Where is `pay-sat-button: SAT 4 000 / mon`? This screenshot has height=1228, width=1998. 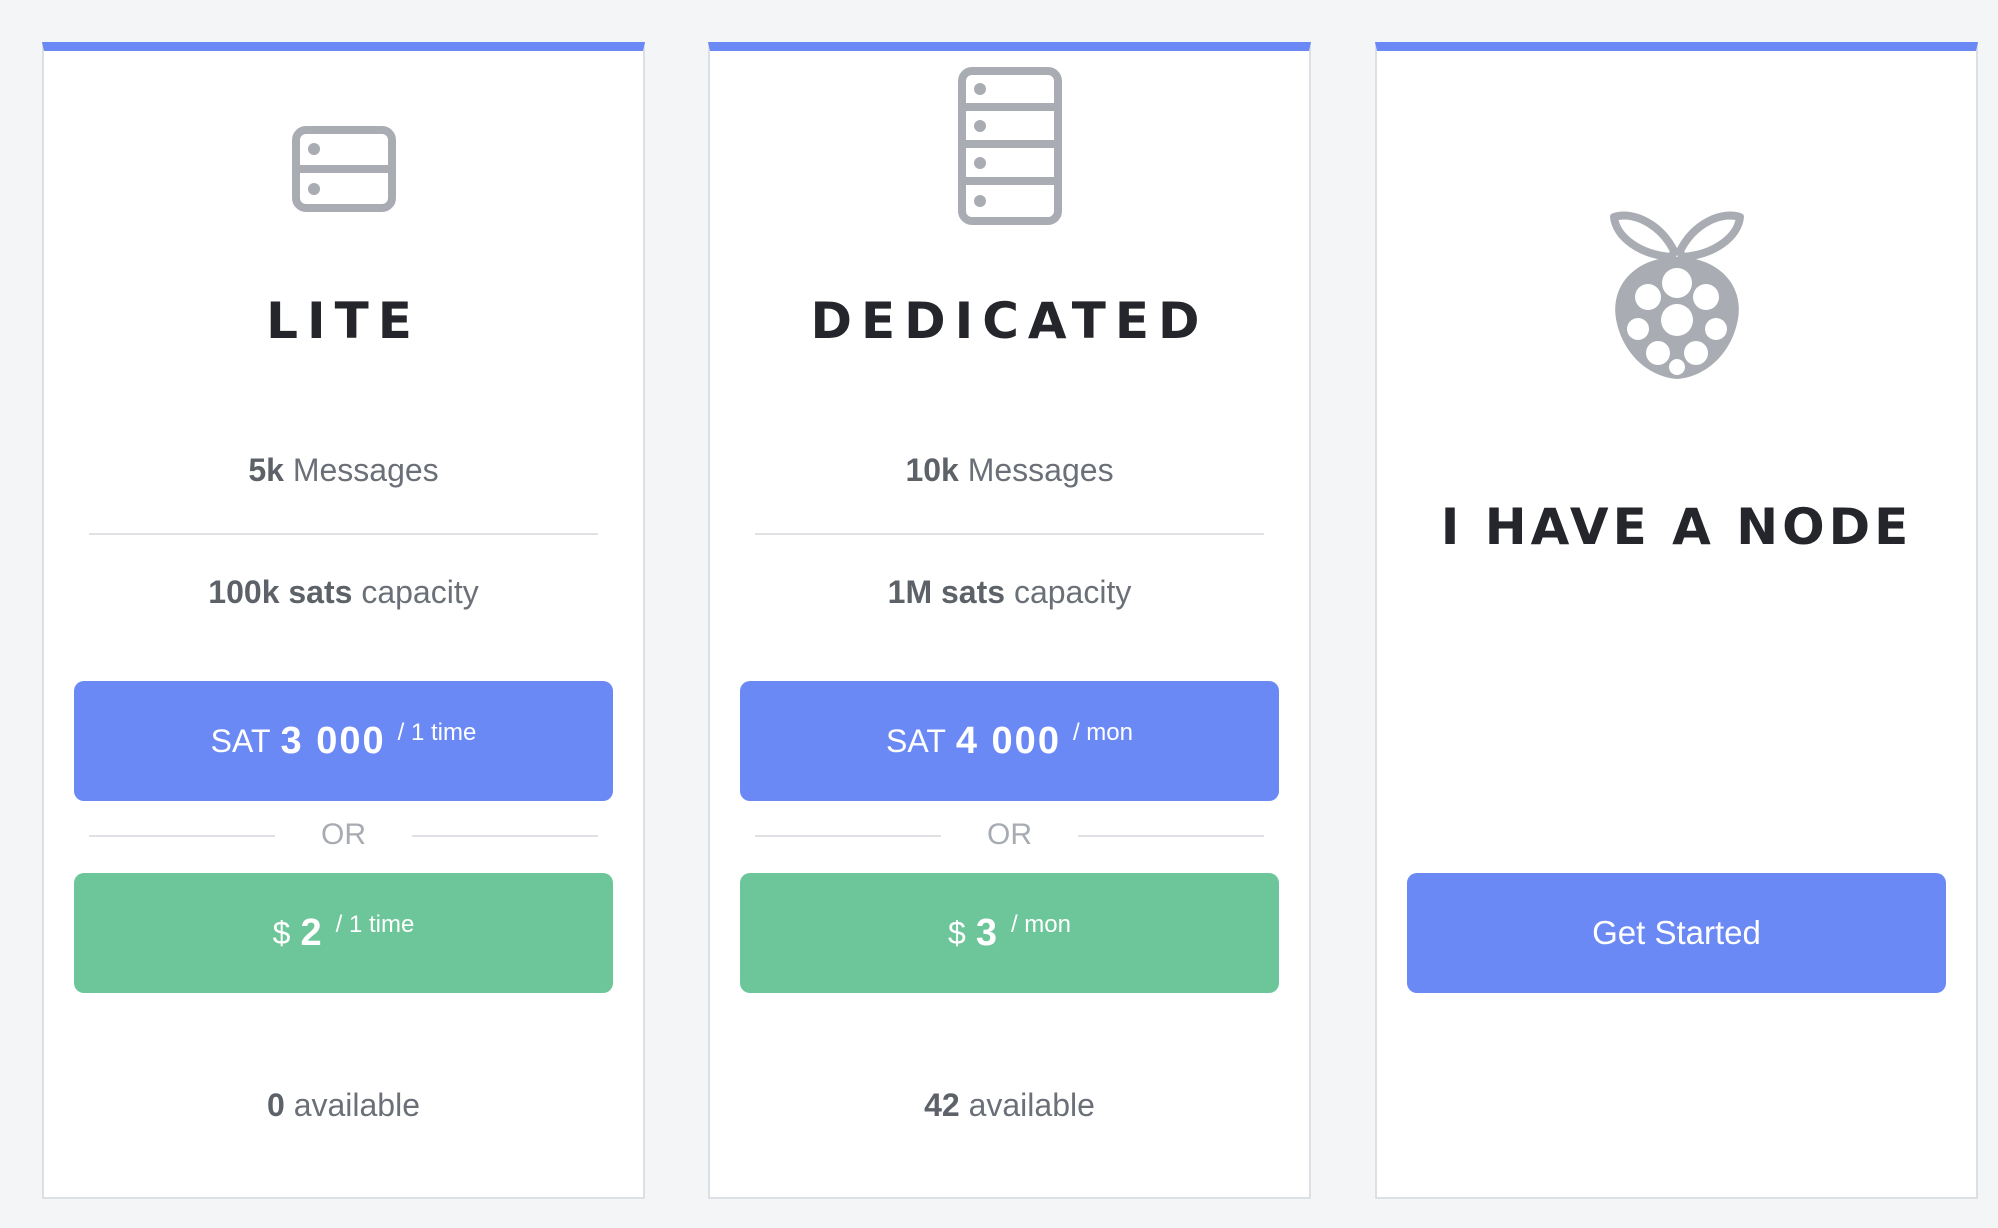 pay-sat-button: SAT 4 000 / mon is located at coordinates (1009, 741).